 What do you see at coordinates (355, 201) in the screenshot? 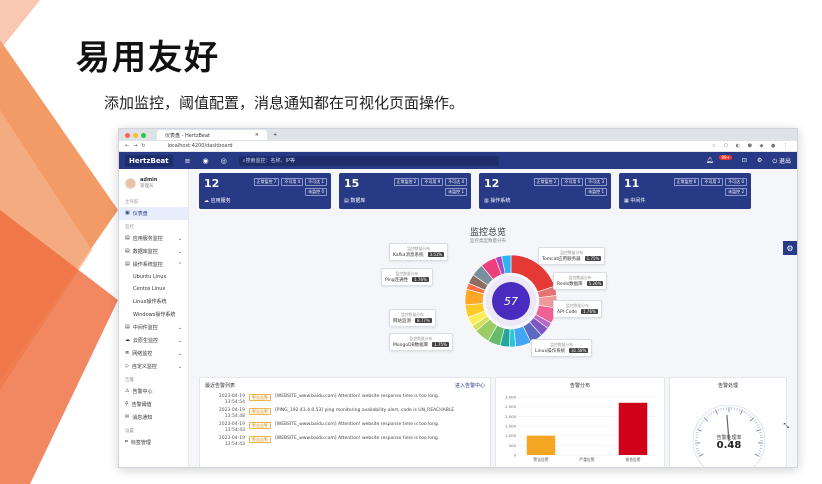
I see `card-name: ▤ 数据库` at bounding box center [355, 201].